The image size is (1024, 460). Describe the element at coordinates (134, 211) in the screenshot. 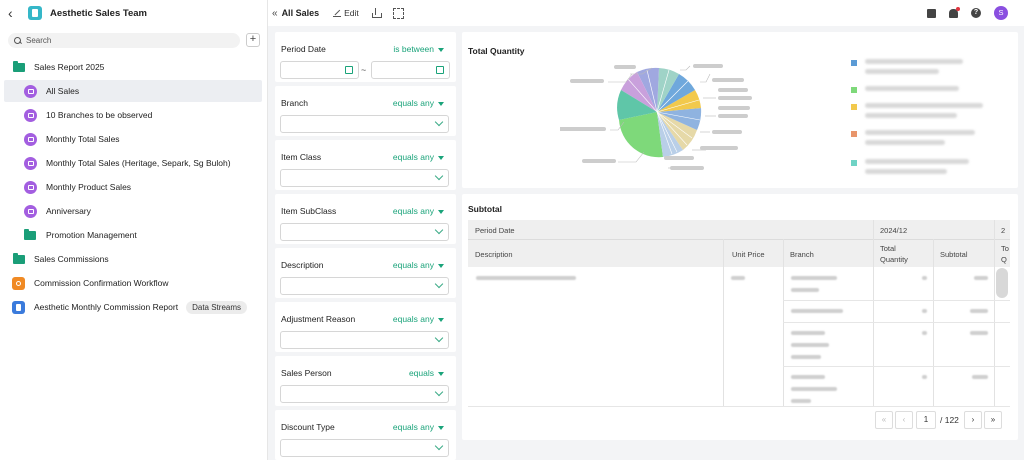

I see `sidebar-item-anniversary: Anniversary` at that location.